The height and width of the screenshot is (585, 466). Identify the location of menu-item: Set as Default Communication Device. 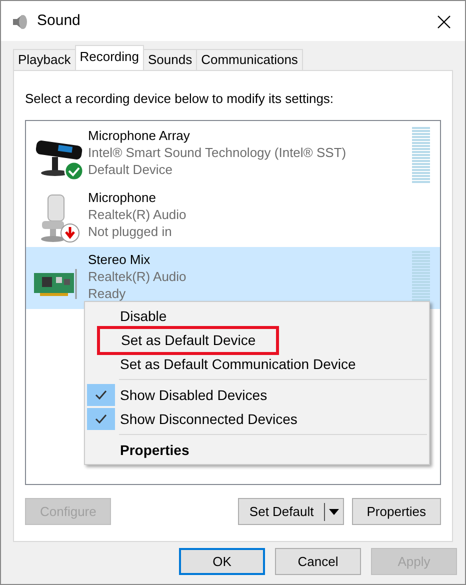
(238, 364).